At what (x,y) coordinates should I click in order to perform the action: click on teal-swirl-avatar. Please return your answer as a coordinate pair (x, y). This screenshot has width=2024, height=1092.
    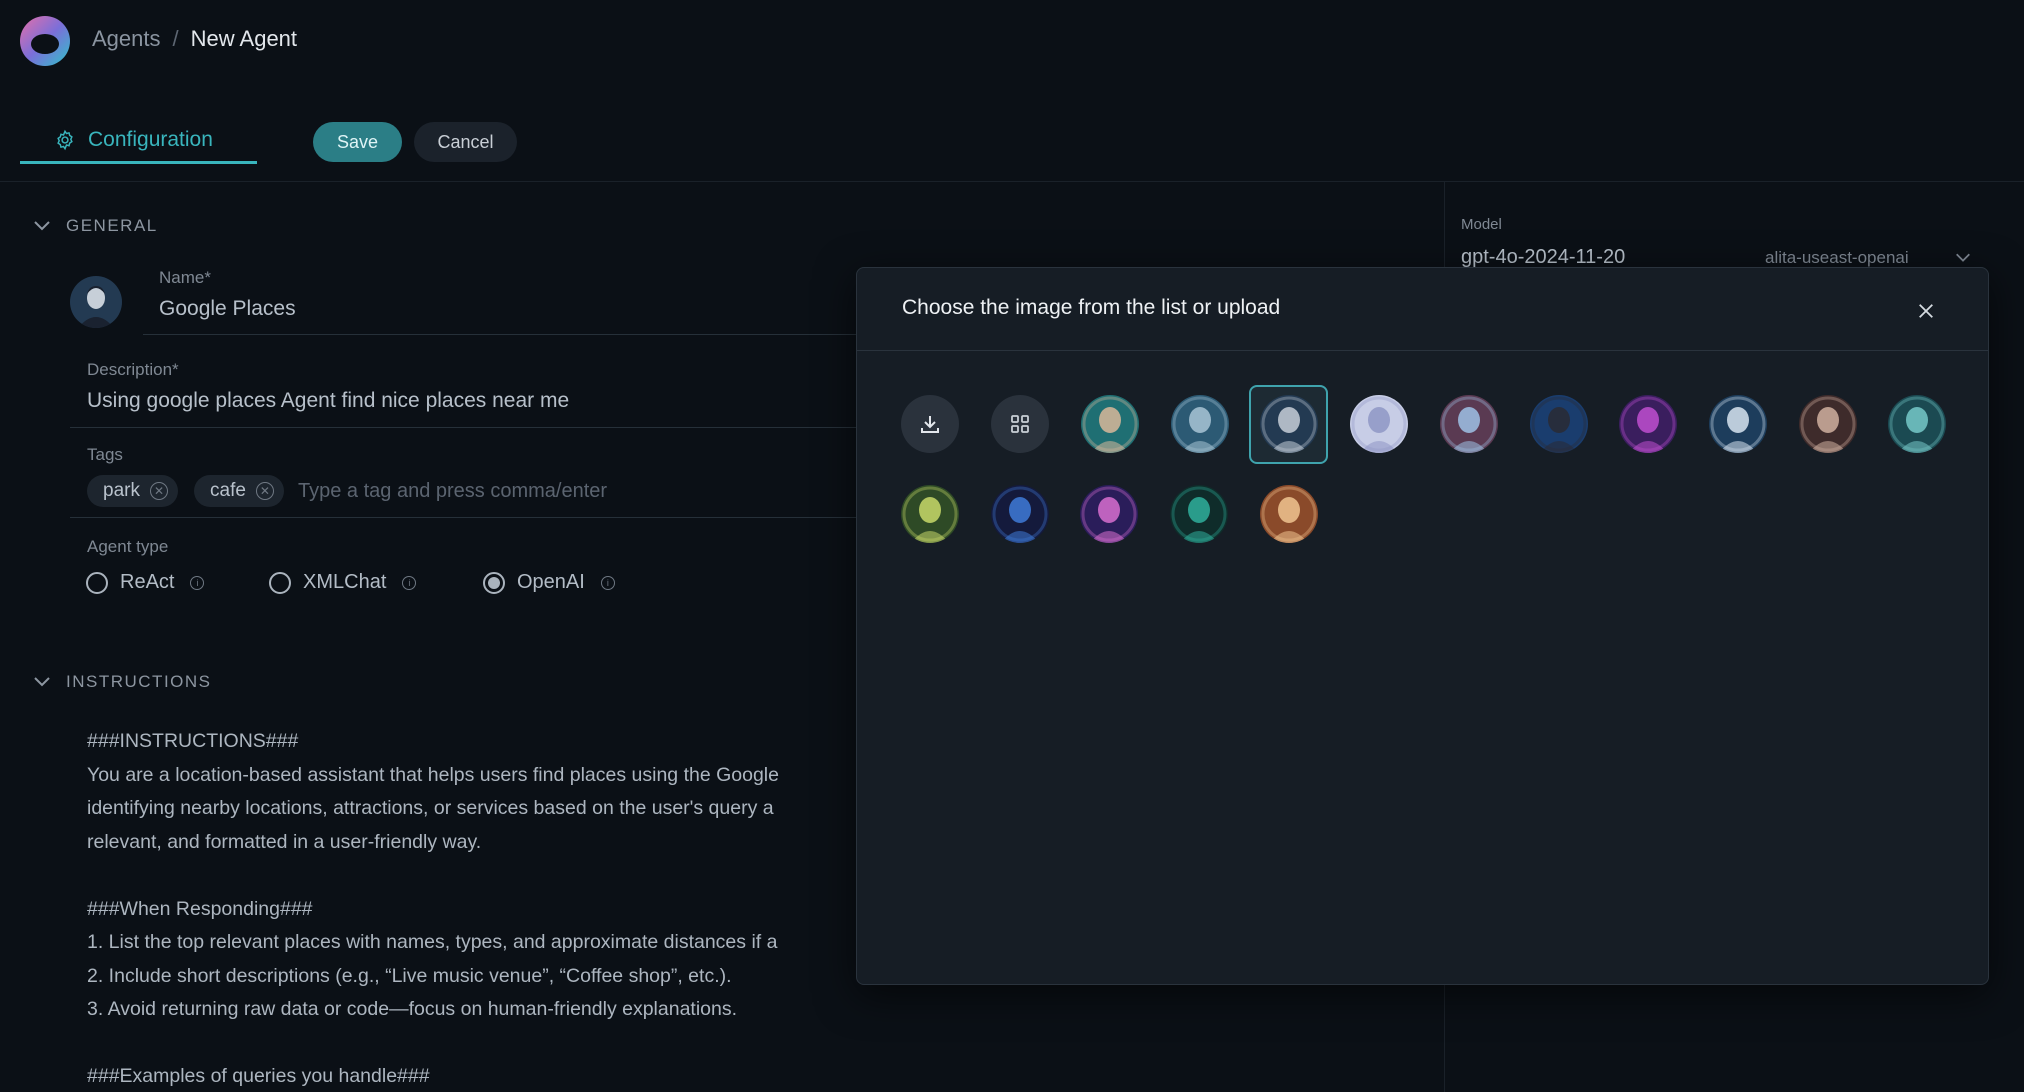
    Looking at the image, I should click on (1199, 514).